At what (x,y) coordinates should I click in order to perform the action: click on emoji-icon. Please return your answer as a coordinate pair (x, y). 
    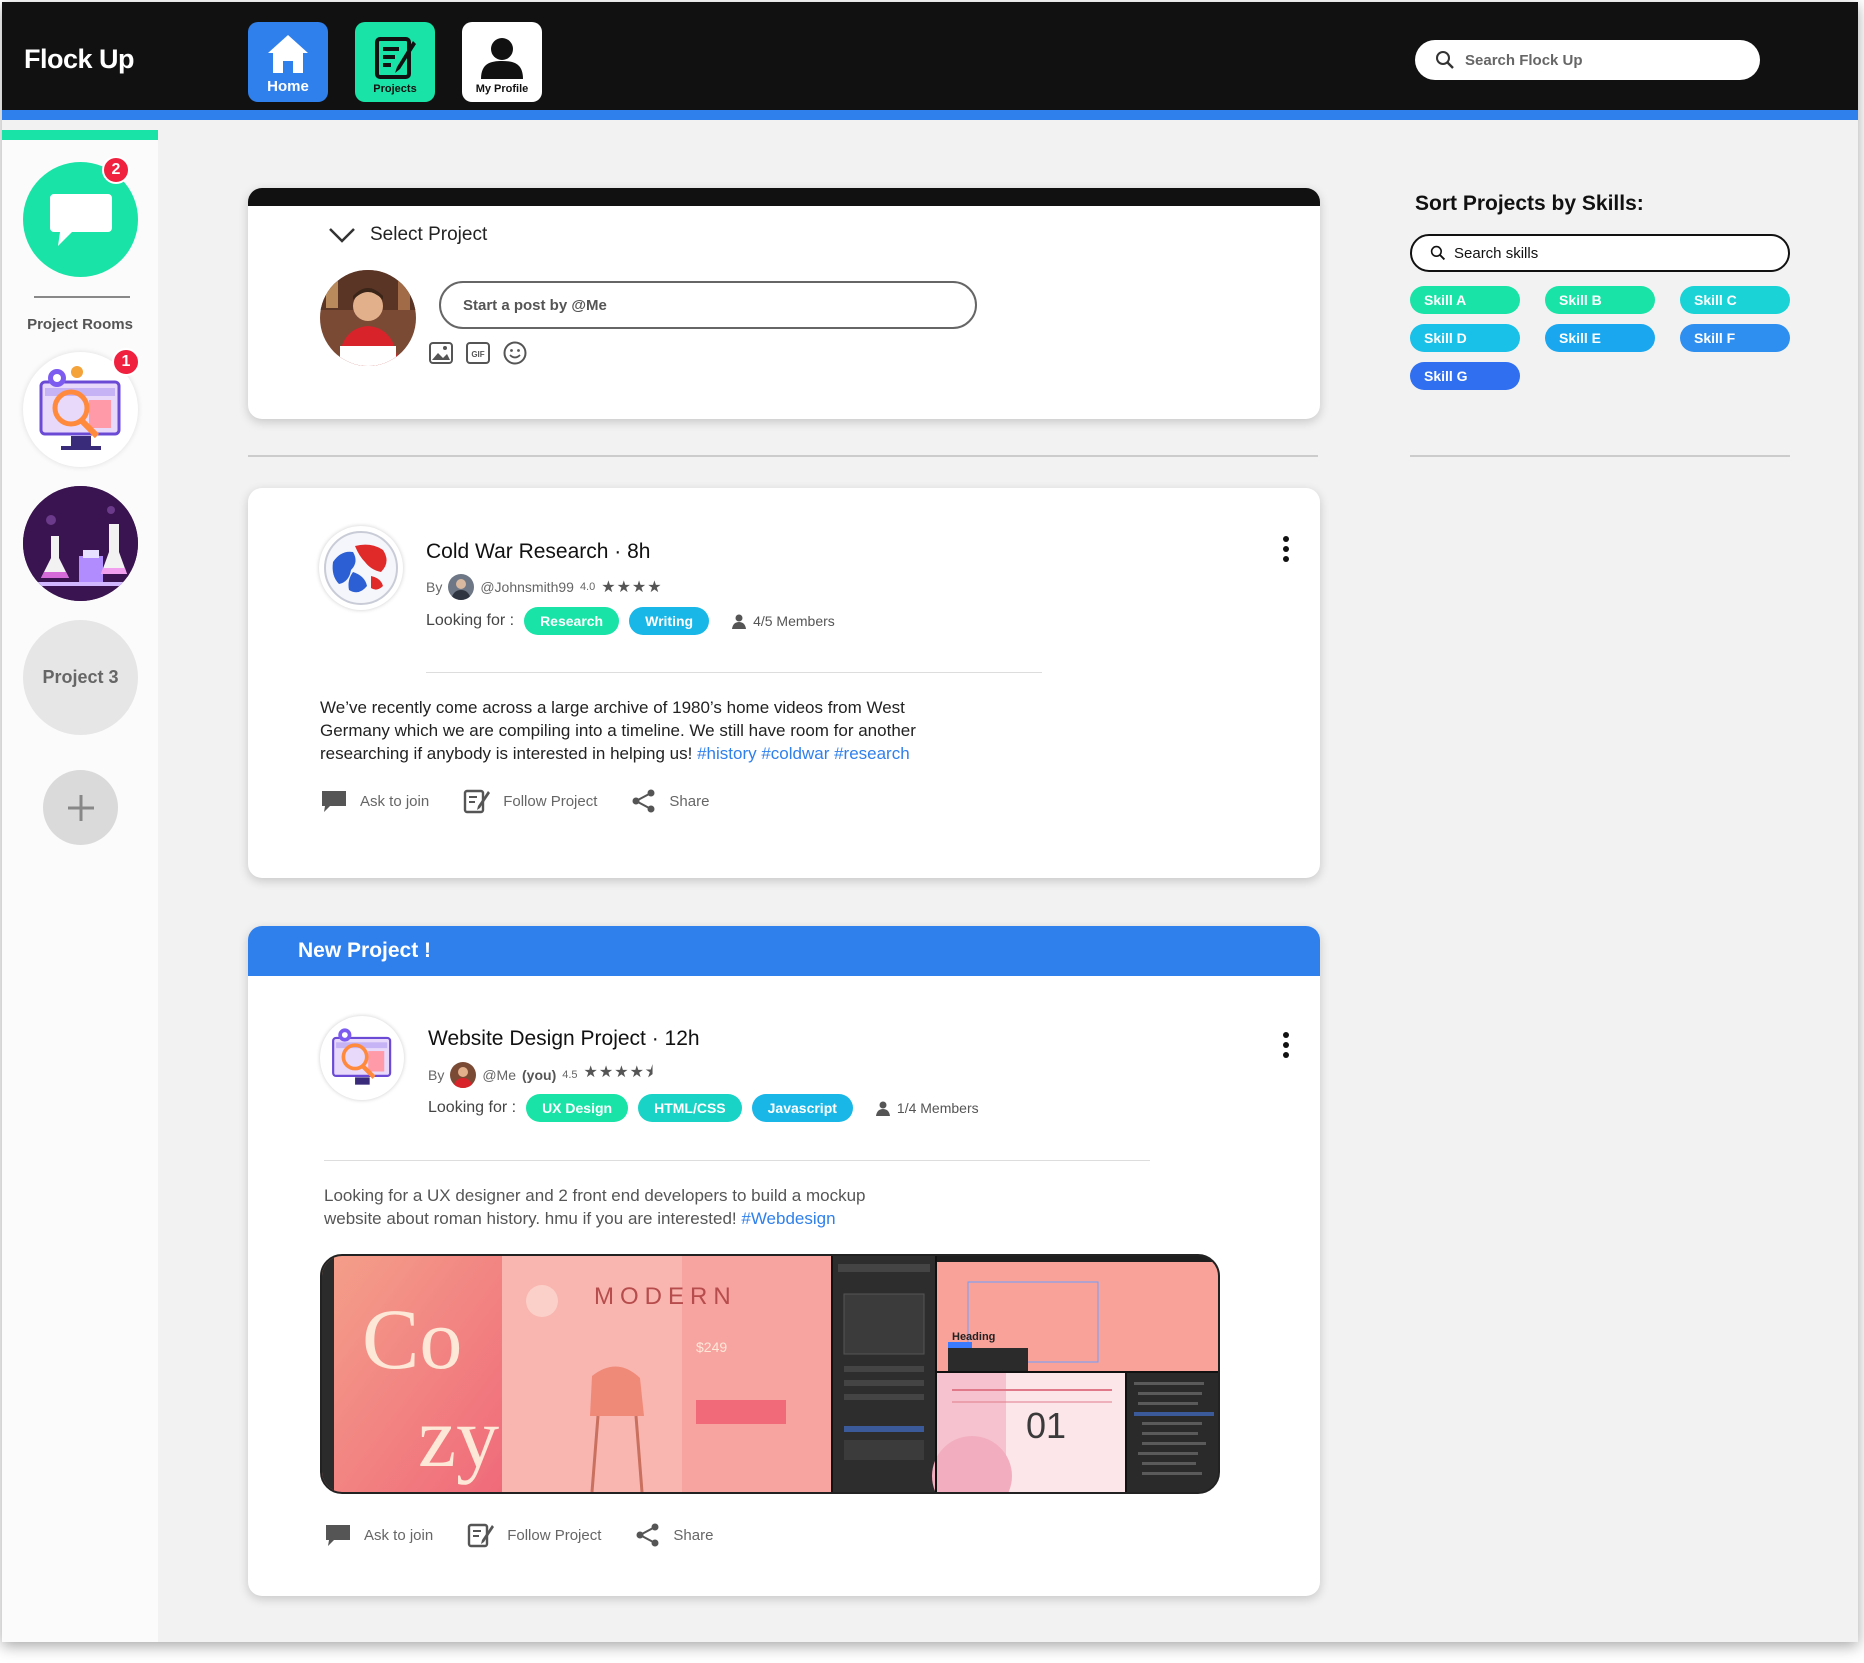
    Looking at the image, I should click on (515, 353).